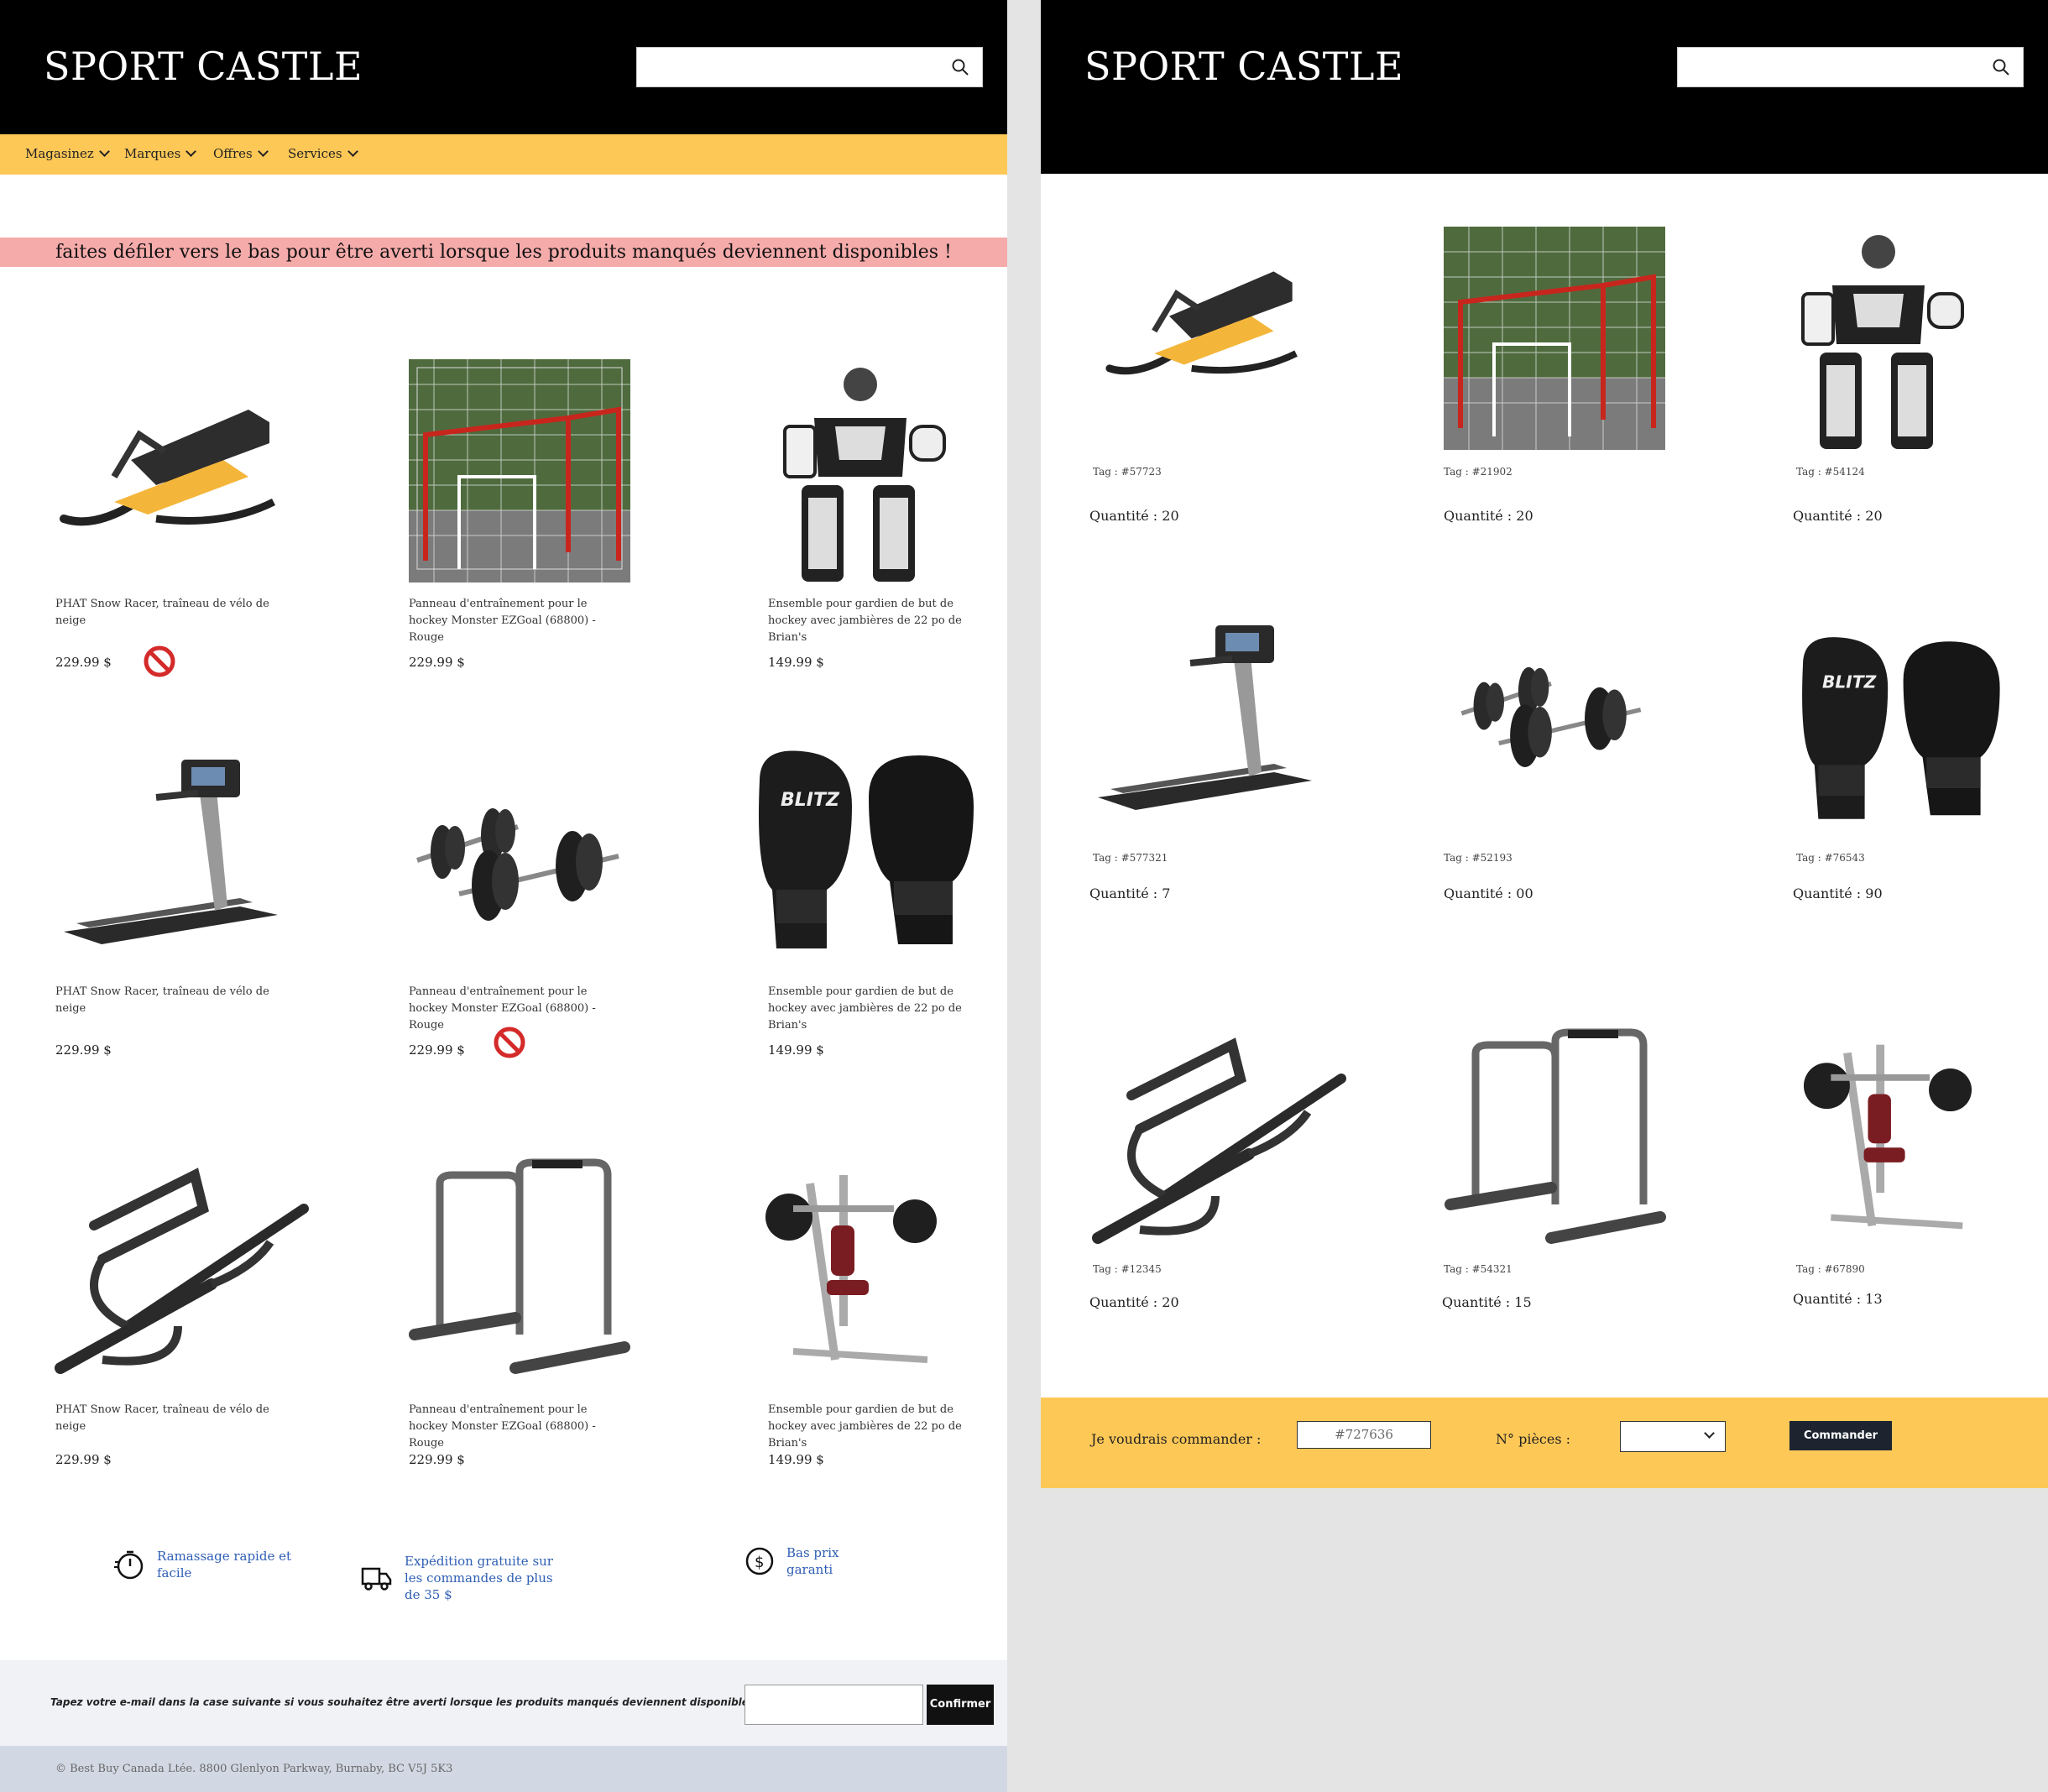 The image size is (2048, 1792). Describe the element at coordinates (224, 1564) in the screenshot. I see `feature-text: Ramassage rapide et facile` at that location.